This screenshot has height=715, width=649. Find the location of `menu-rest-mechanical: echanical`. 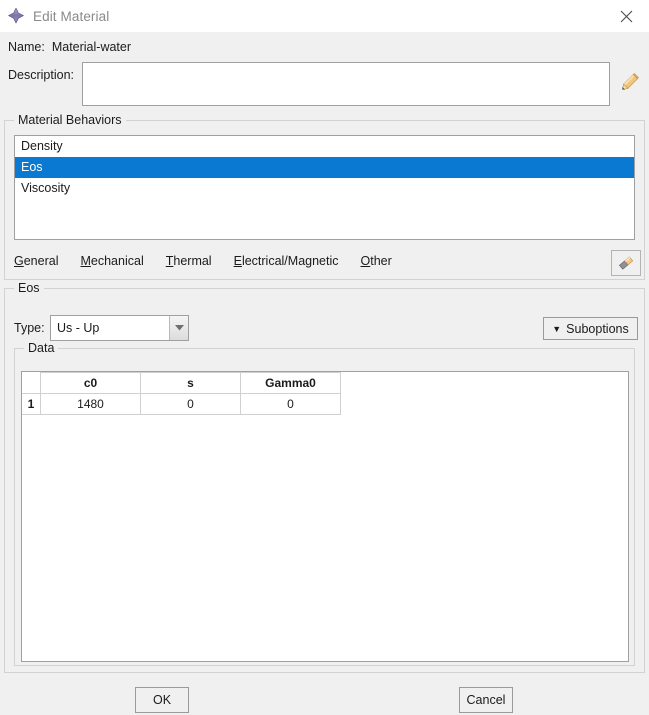

menu-rest-mechanical: echanical is located at coordinates (117, 261).